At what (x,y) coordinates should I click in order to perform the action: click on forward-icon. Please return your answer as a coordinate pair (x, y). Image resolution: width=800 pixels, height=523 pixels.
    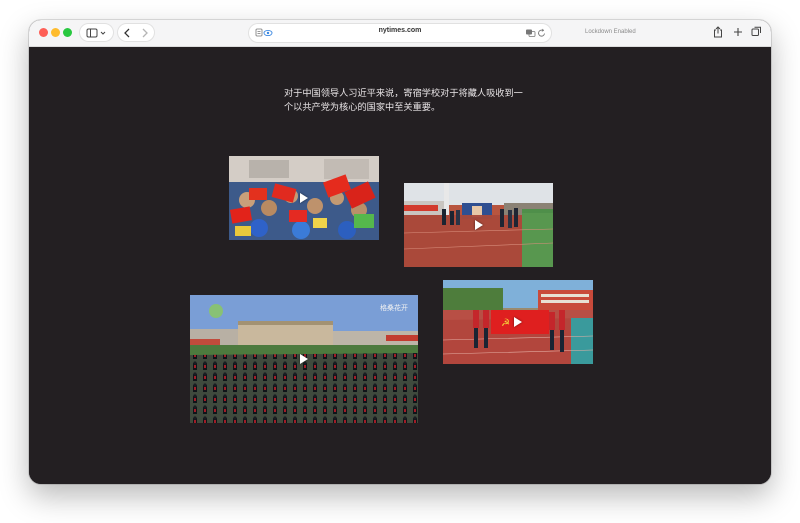
    Looking at the image, I should click on (145, 33).